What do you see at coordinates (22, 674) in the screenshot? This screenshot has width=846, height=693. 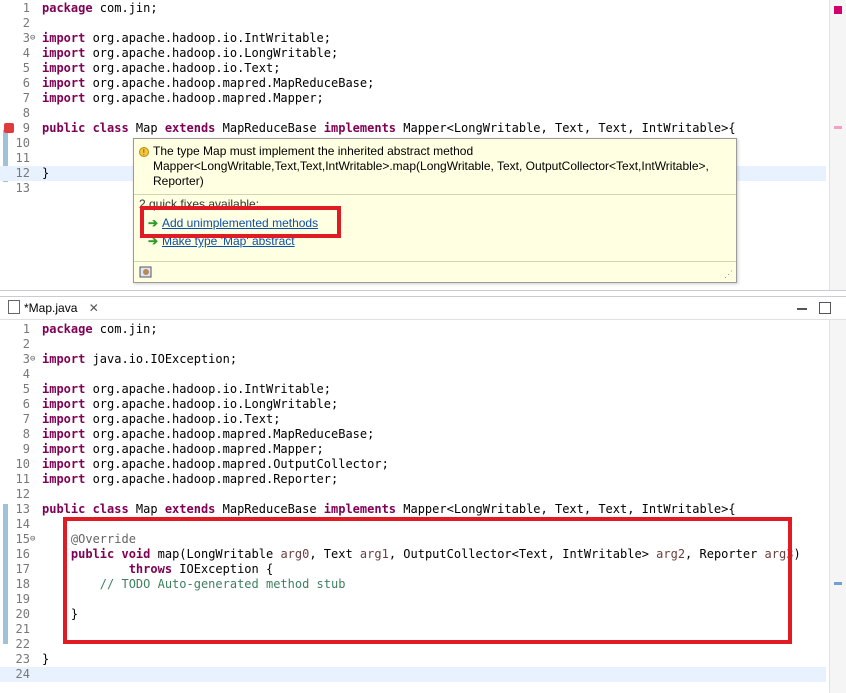 I see `line-number: 24` at bounding box center [22, 674].